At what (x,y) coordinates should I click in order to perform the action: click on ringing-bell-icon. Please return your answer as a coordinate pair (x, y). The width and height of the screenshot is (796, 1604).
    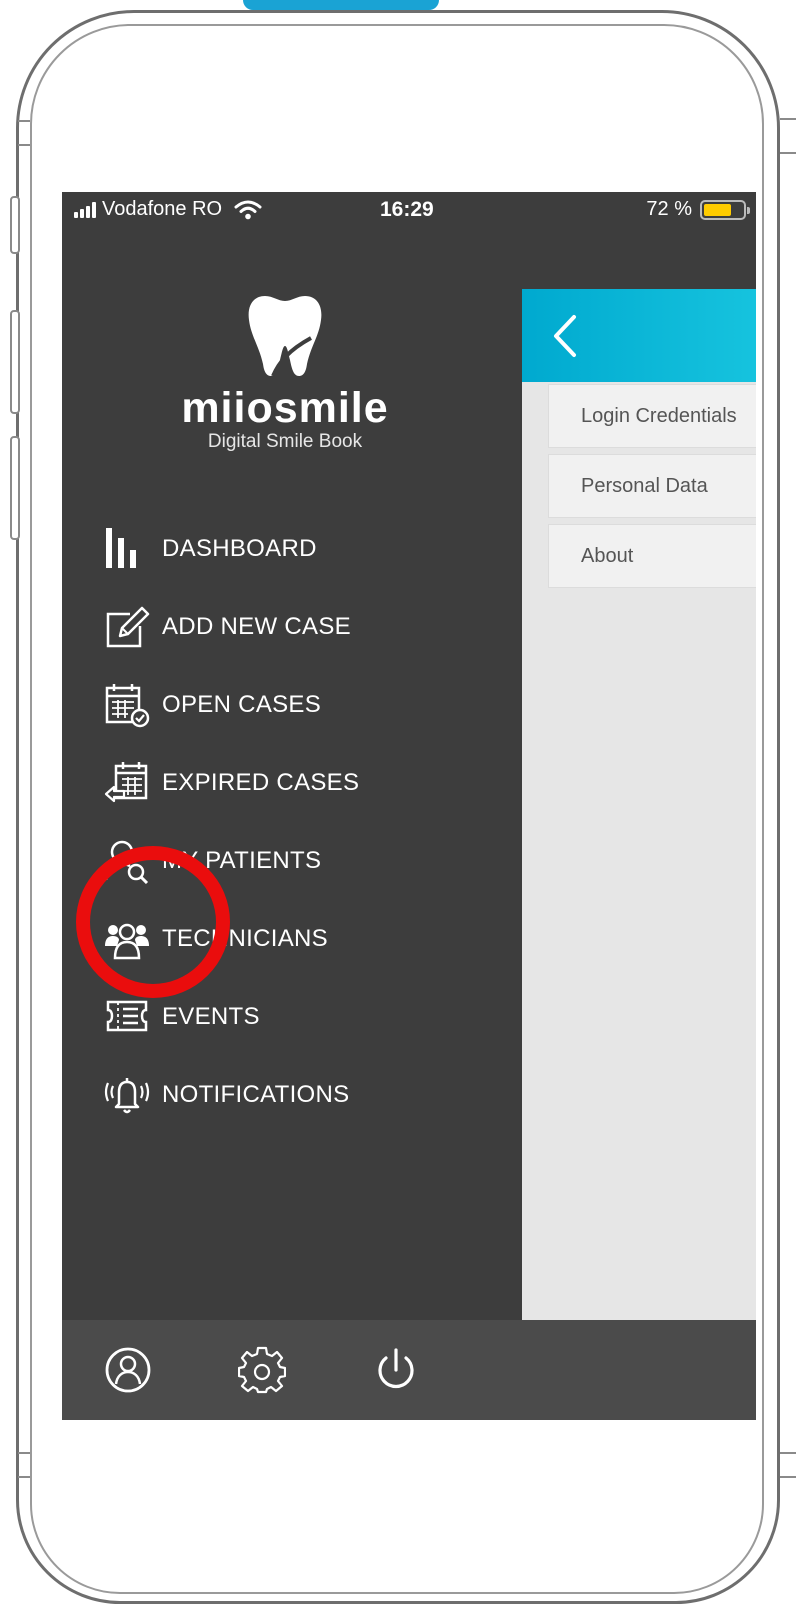
    Looking at the image, I should click on (127, 1096).